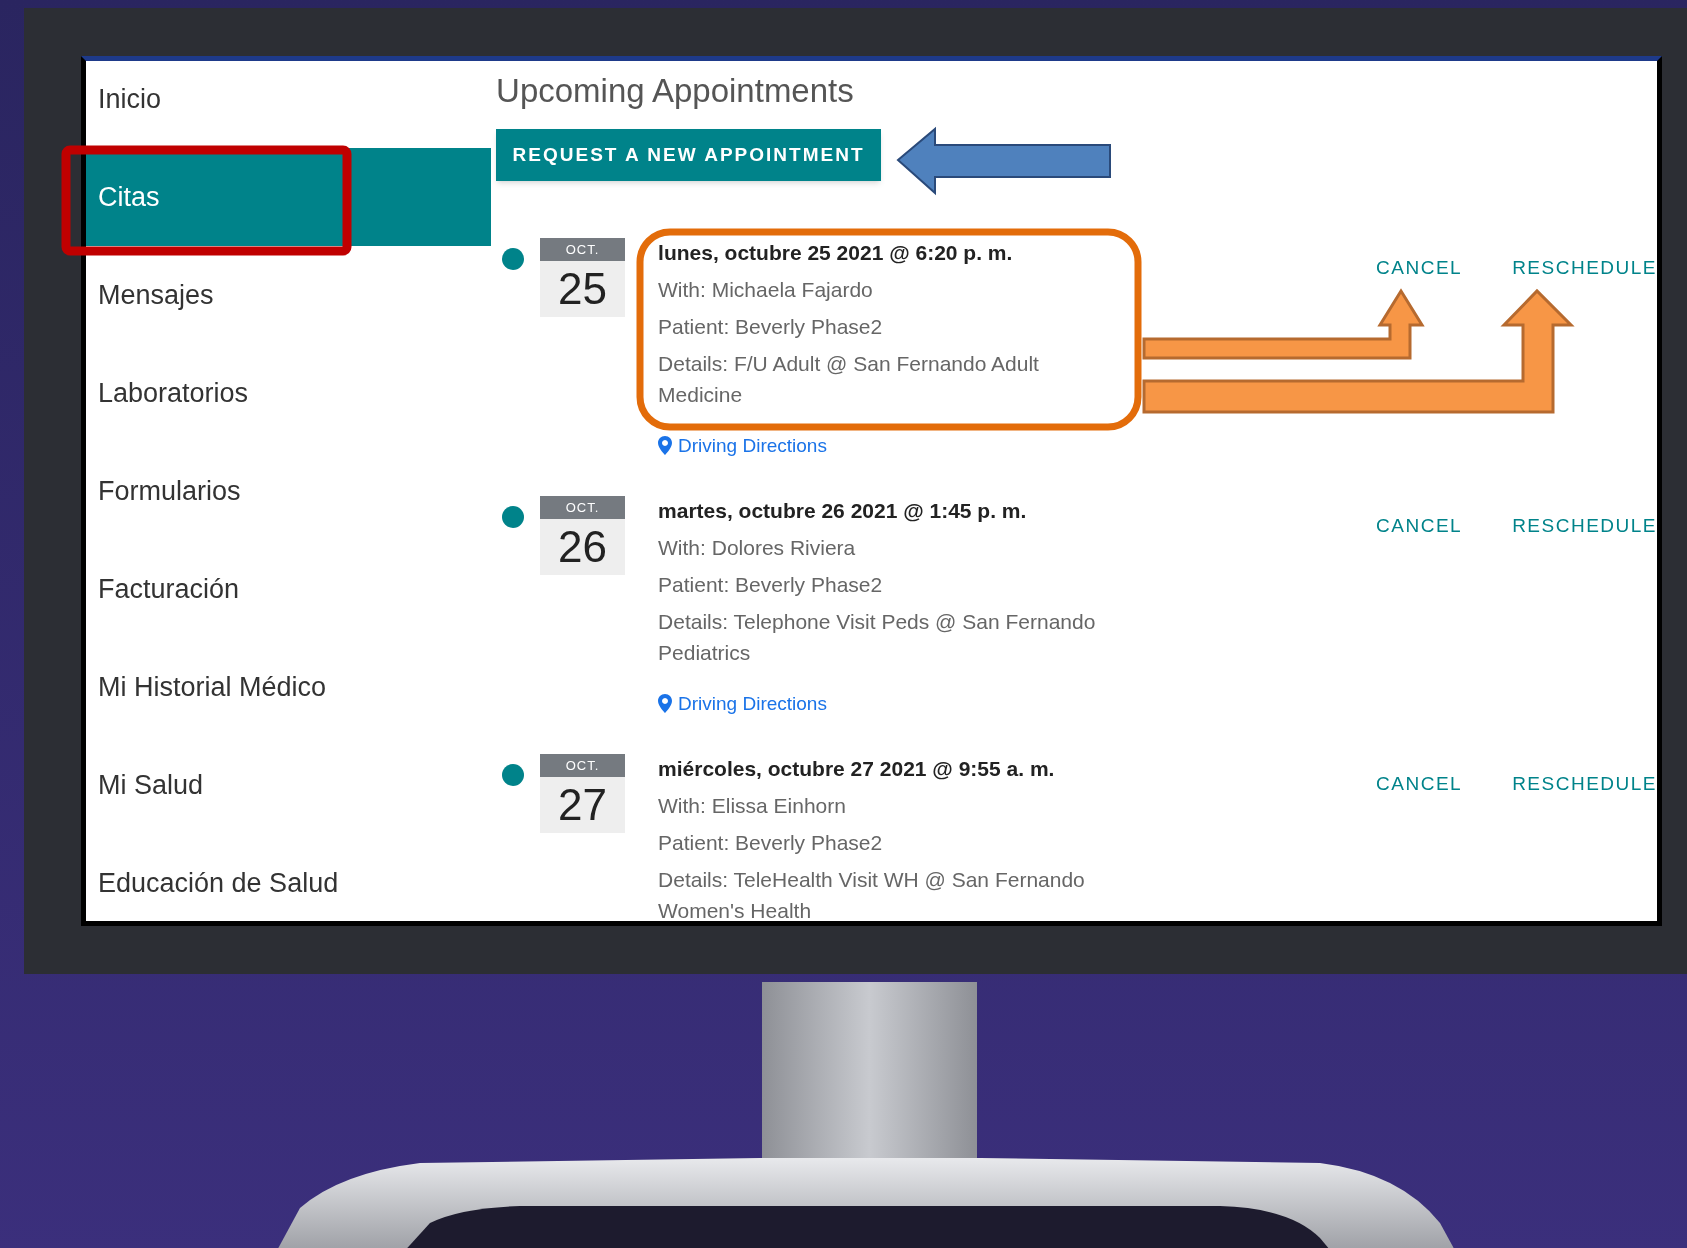 The width and height of the screenshot is (1687, 1248). What do you see at coordinates (289, 295) in the screenshot?
I see `sidebar-item: Mensajes` at bounding box center [289, 295].